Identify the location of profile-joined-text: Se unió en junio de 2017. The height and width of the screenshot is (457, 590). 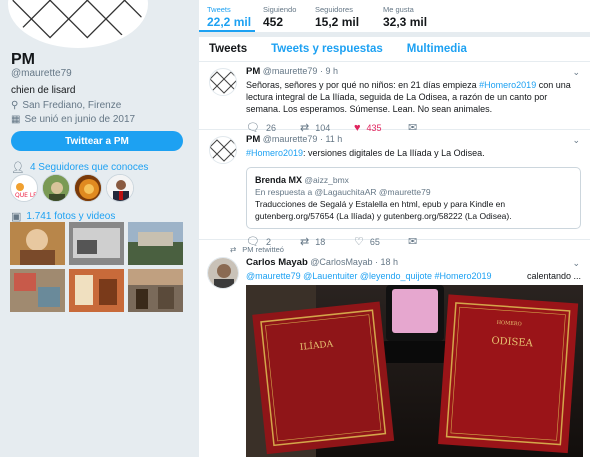
(80, 119).